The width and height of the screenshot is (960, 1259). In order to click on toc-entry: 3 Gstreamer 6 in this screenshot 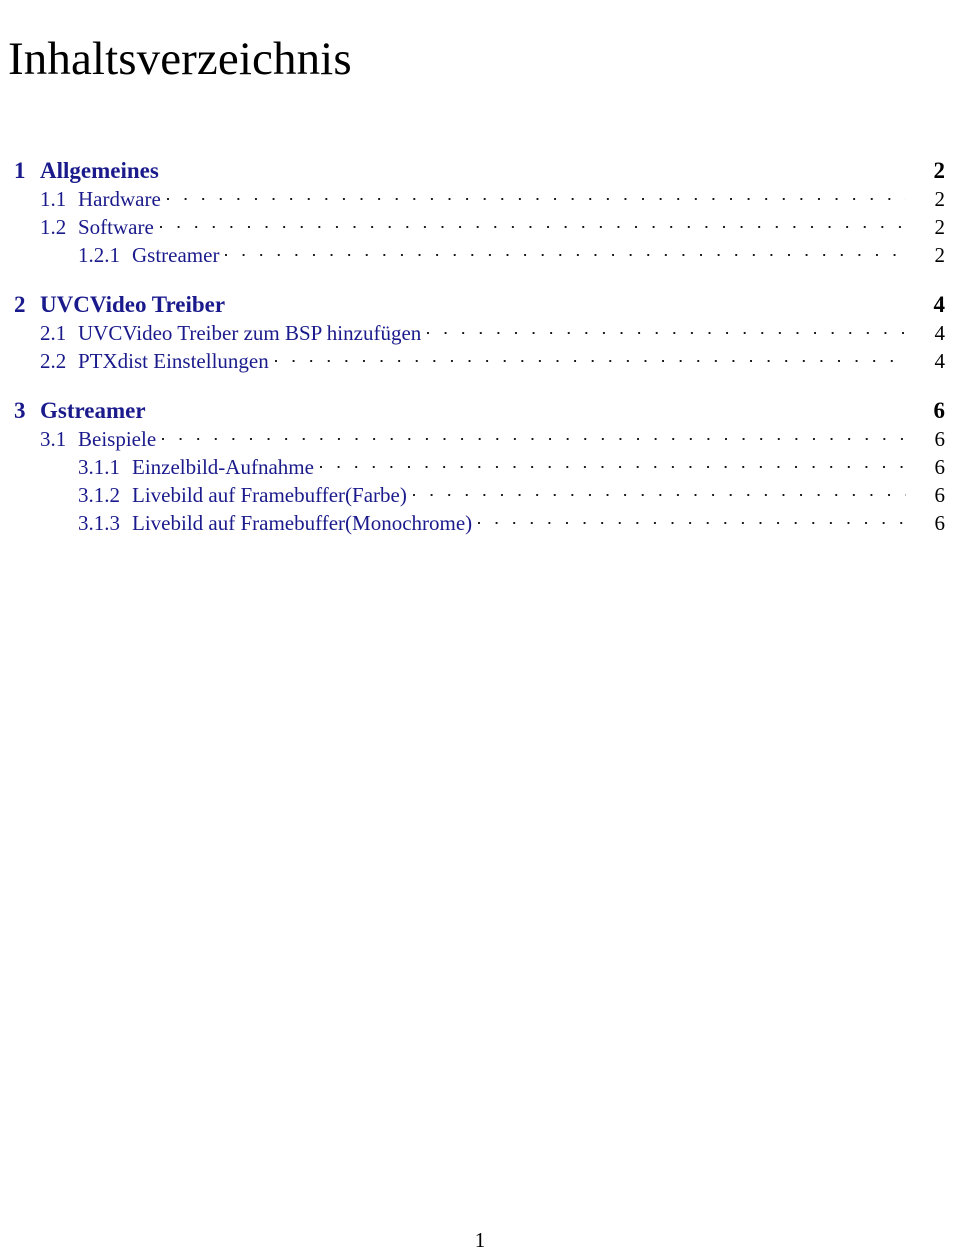, I will do `click(480, 410)`.